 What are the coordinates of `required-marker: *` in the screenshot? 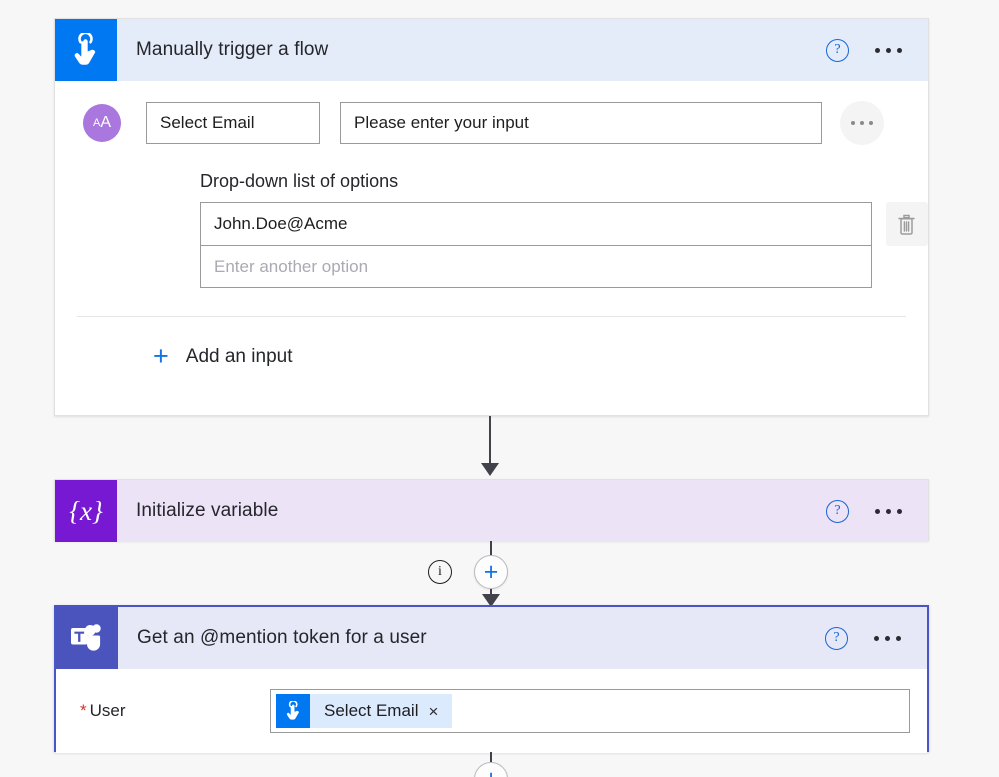 It's located at (83, 710).